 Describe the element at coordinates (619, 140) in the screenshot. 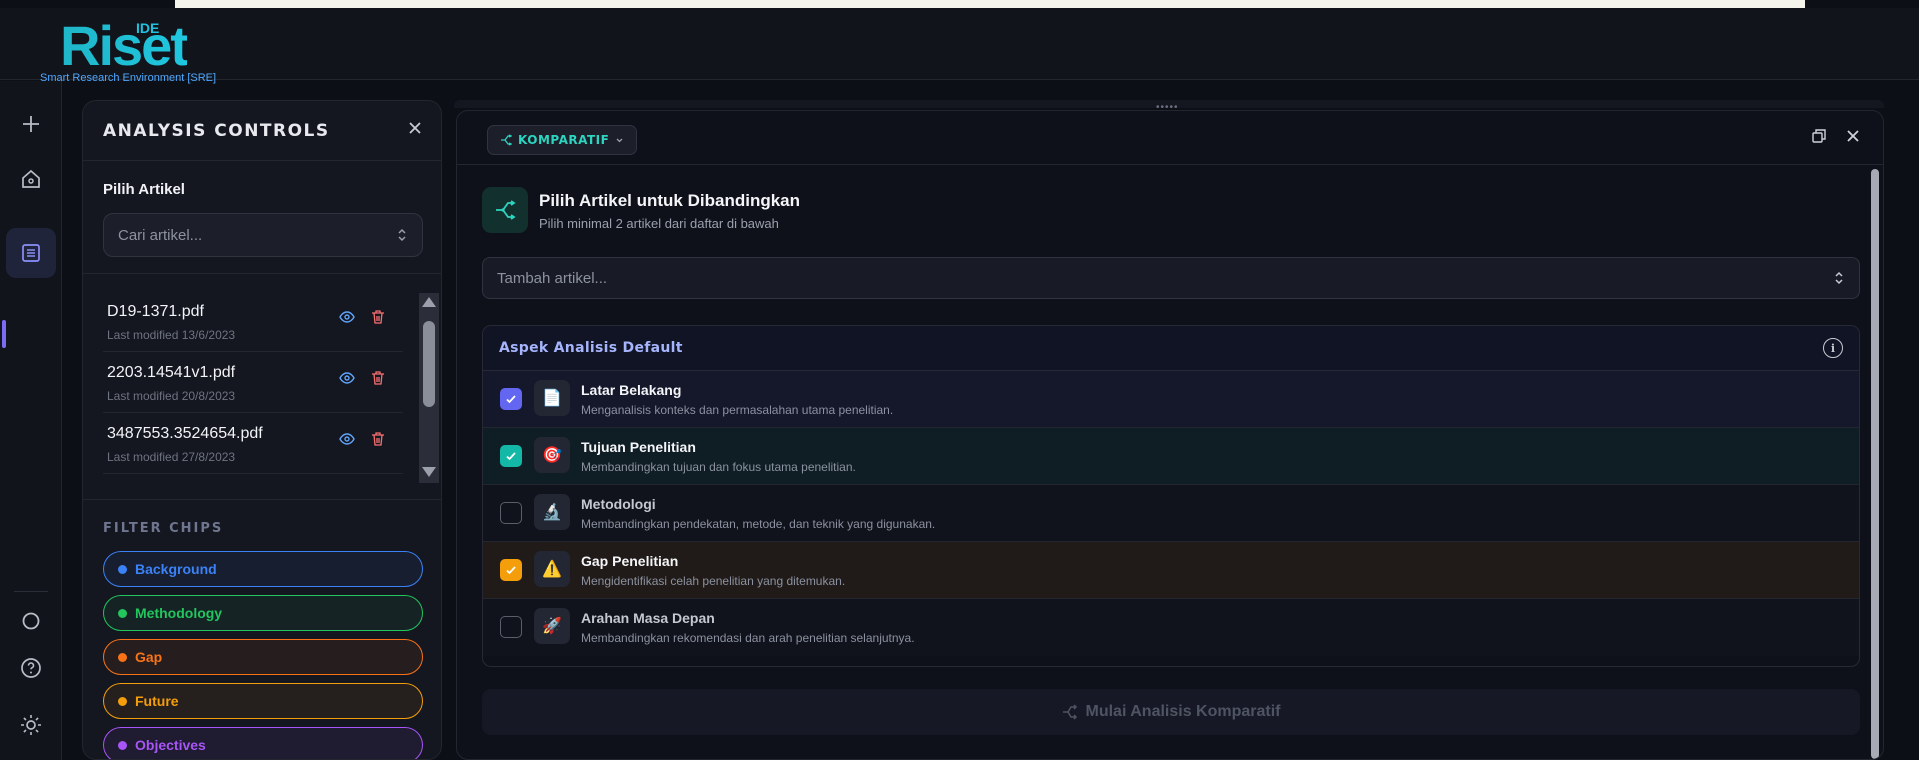

I see `chevron-down-icon` at that location.